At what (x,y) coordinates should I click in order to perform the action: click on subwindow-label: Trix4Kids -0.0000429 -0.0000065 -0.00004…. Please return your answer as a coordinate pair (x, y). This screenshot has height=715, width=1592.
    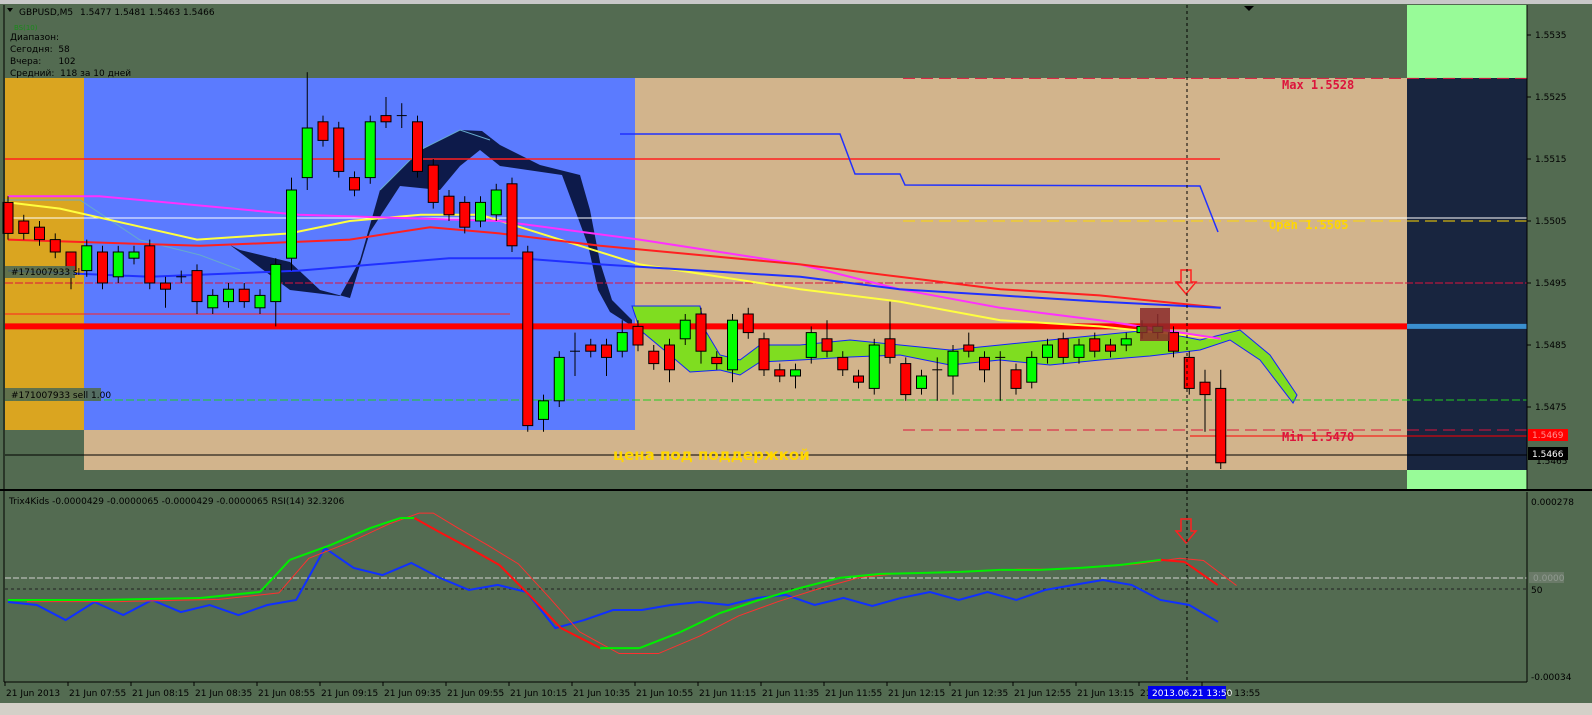
    Looking at the image, I should click on (176, 502).